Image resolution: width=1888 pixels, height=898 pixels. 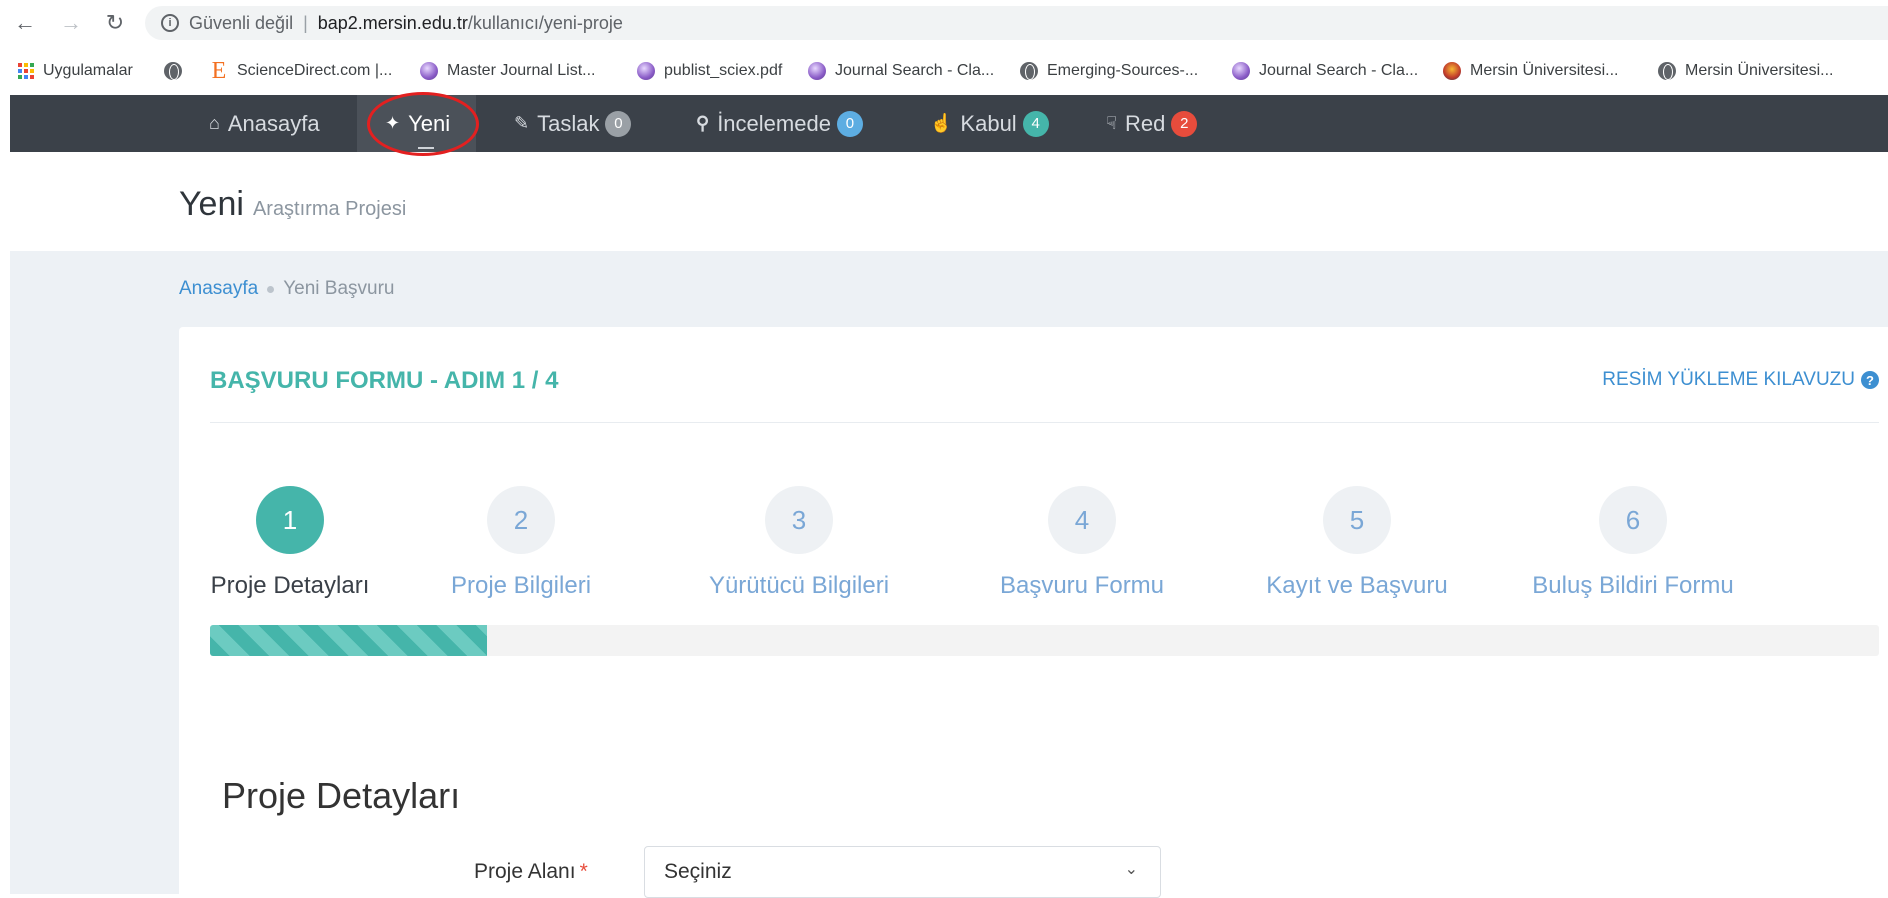 I want to click on security-status: Güvenli değil, so click(x=241, y=23).